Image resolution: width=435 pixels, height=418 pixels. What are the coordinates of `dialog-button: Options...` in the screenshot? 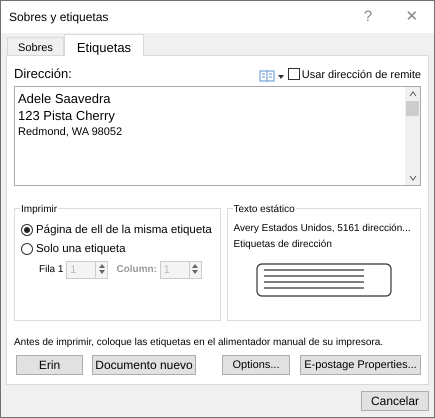 It's located at (256, 365).